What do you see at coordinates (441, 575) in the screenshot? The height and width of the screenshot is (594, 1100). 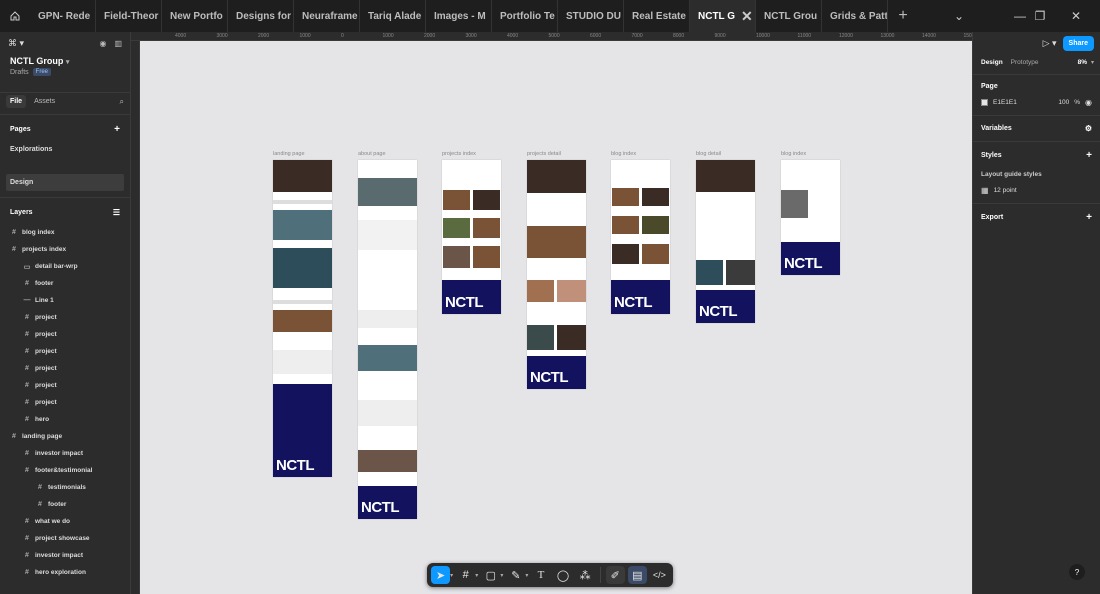 I see `move-tool-icon: ➤` at bounding box center [441, 575].